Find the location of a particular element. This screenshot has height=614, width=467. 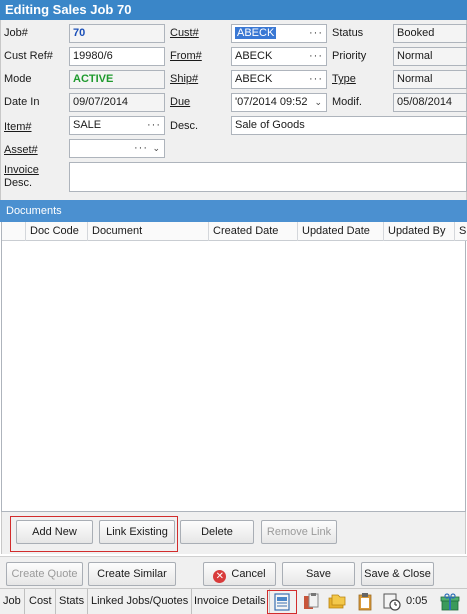

cust-ref-field: 19980/6 is located at coordinates (117, 56).